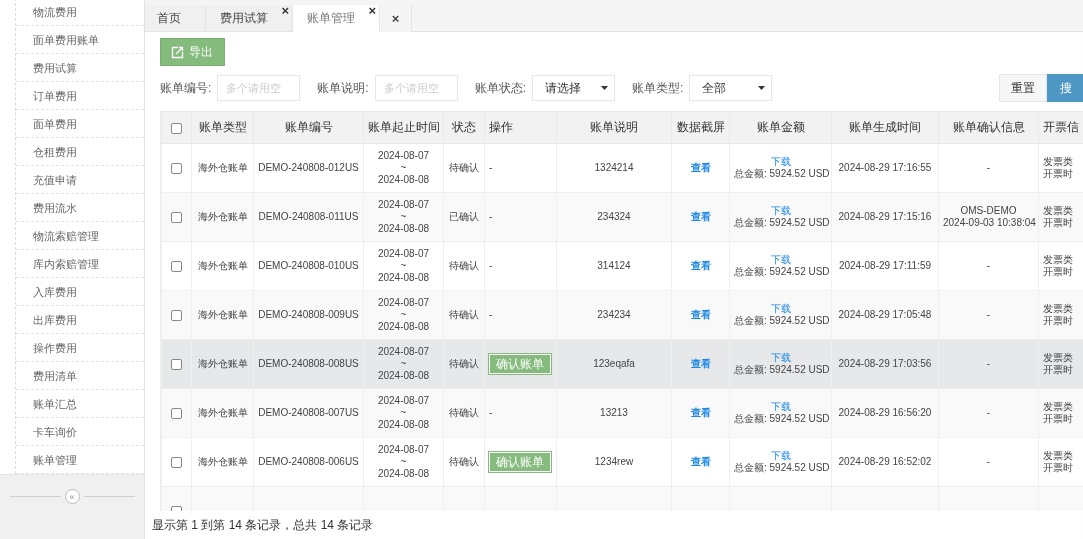 Image resolution: width=1083 pixels, height=539 pixels. What do you see at coordinates (80, 180) in the screenshot?
I see `sidebar-item: 充值申请` at bounding box center [80, 180].